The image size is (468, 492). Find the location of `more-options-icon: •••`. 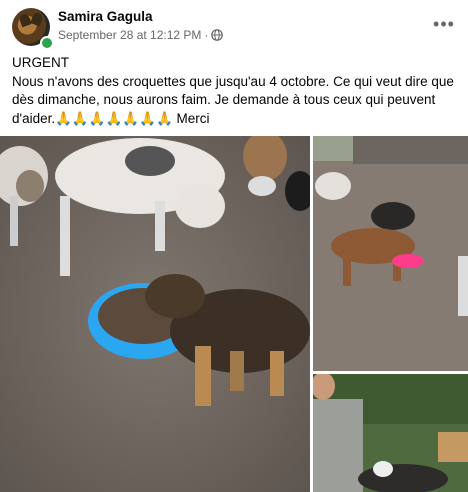

more-options-icon: ••• is located at coordinates (444, 23).